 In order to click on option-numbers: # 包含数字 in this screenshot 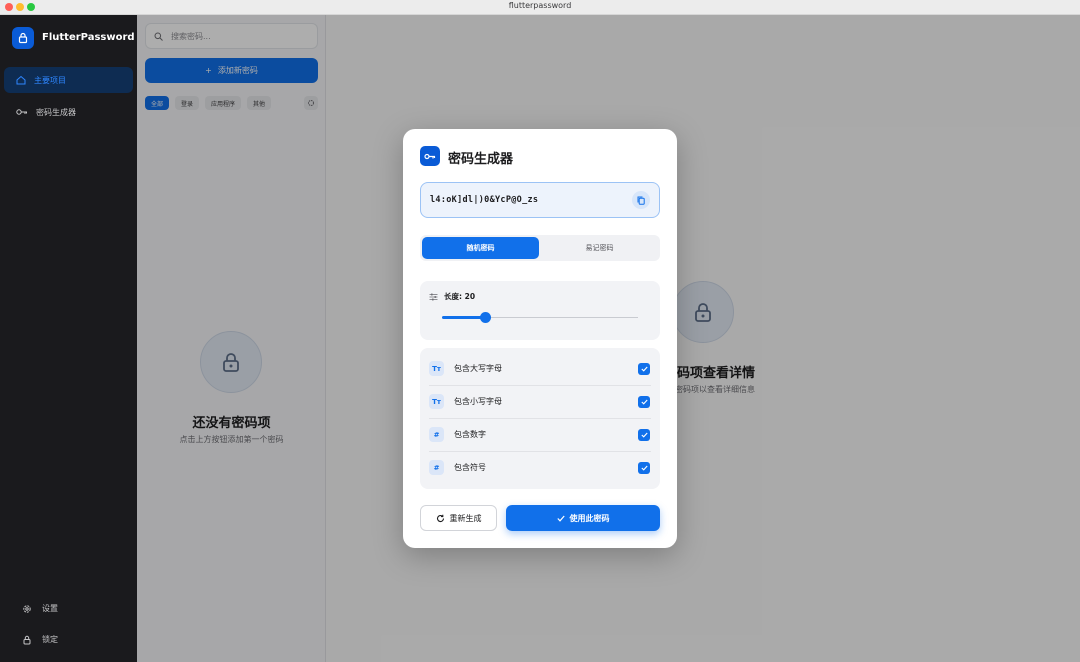, I will do `click(540, 434)`.